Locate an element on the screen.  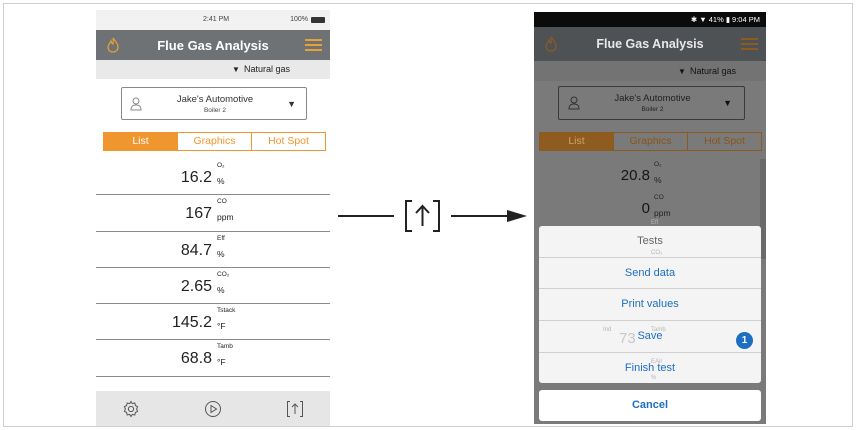
reading-row: 20.8 O₂ % is located at coordinates (647, 177).